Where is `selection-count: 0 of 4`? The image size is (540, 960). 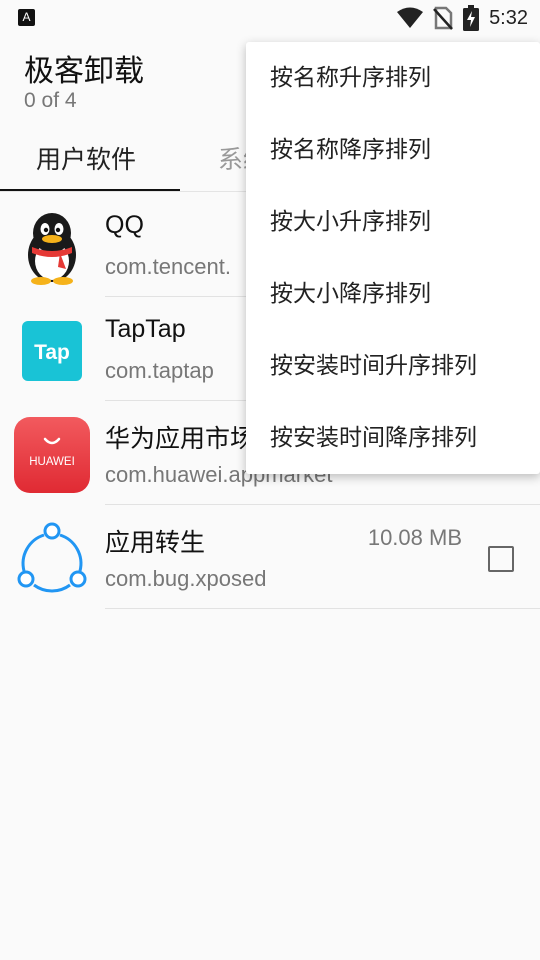
selection-count: 0 of 4 is located at coordinates (50, 100).